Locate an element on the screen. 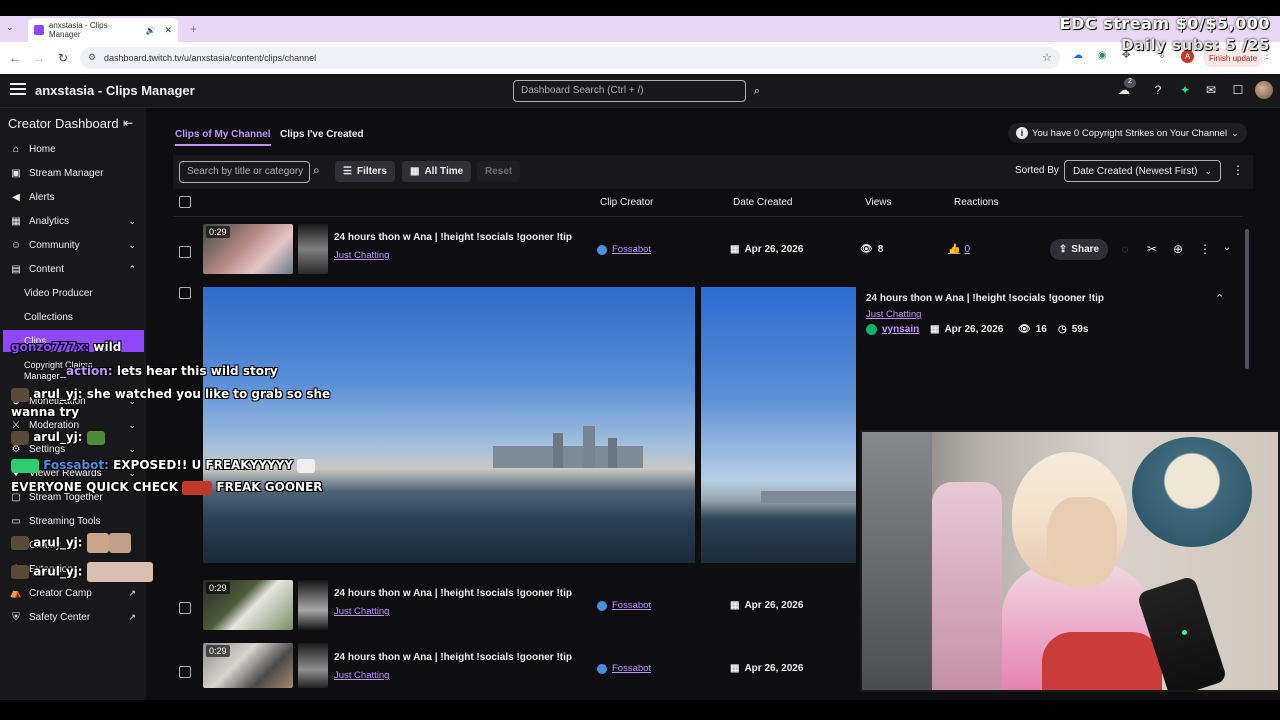  sidebar-item-analytics: ▦ Analytics ⌄ is located at coordinates (73, 221).